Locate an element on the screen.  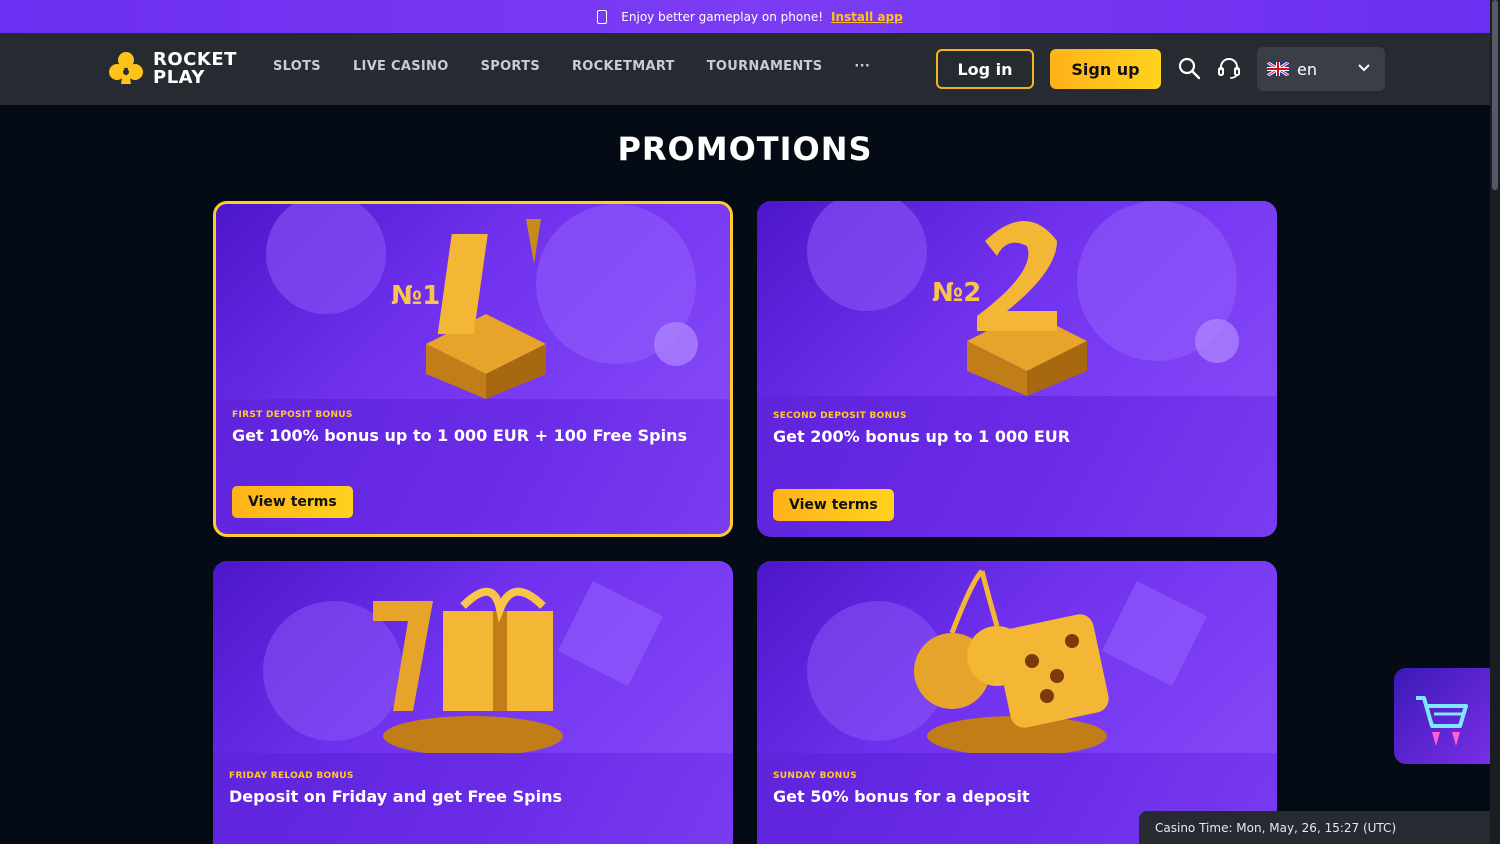
nav-live-casino: LIVE CASINO is located at coordinates (401, 66).